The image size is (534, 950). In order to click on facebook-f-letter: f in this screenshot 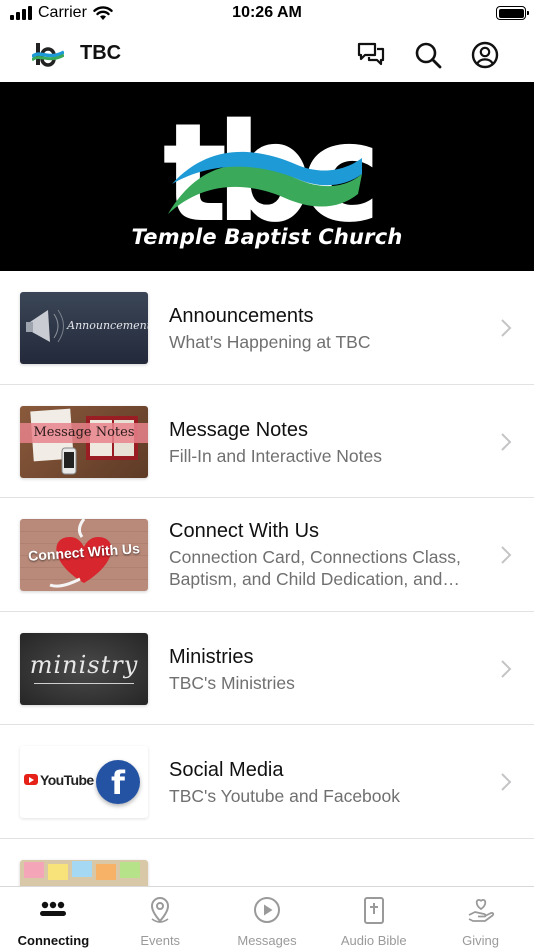, I will do `click(118, 783)`.